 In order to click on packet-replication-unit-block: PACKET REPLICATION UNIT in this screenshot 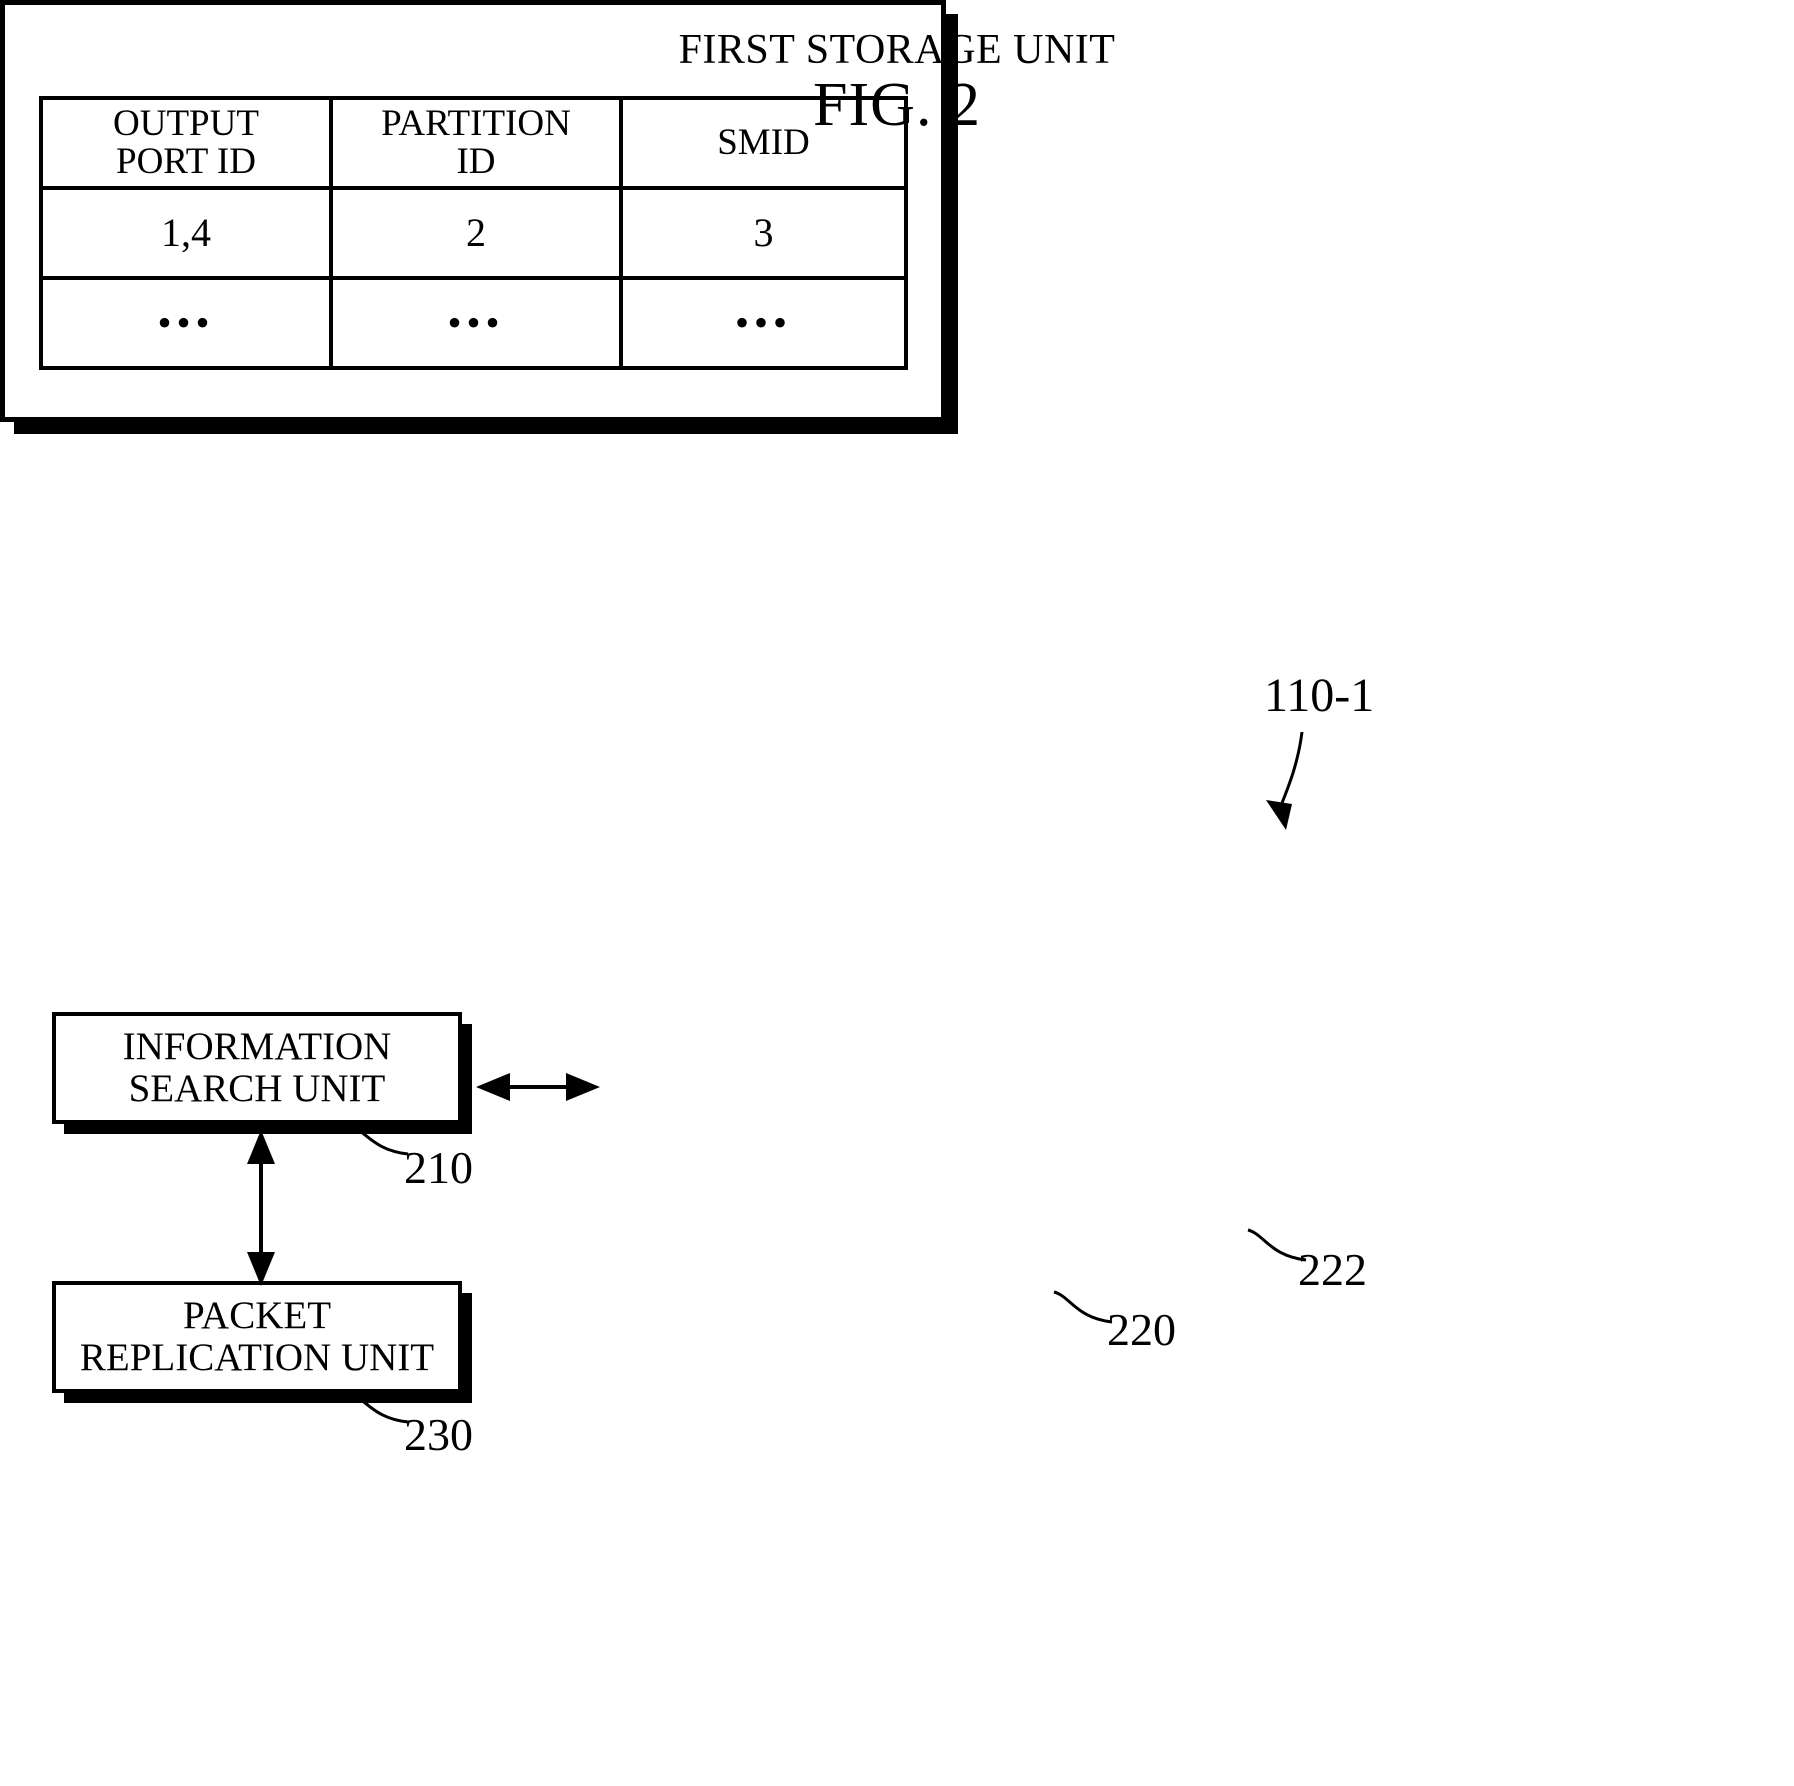, I will do `click(257, 1337)`.